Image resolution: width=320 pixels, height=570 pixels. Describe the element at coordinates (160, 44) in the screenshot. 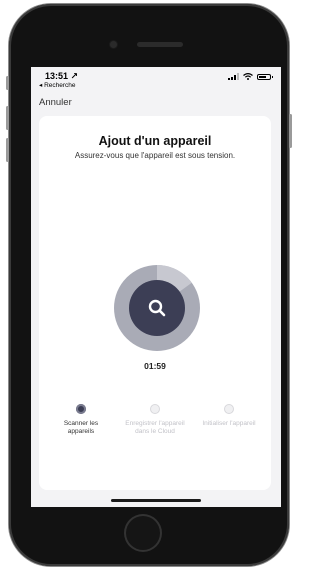

I see `earpiece-speaker` at that location.